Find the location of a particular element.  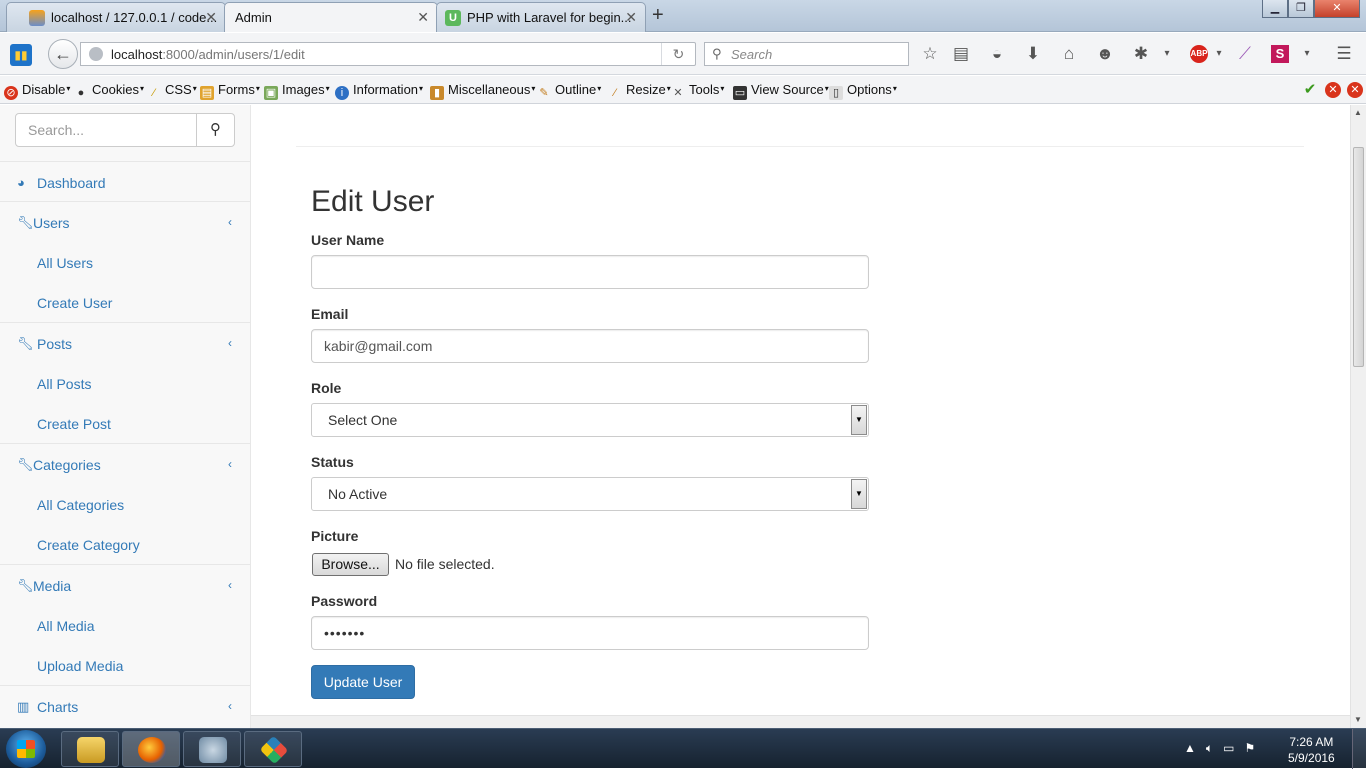

firebug-icon: ✱ is located at coordinates (1141, 54).